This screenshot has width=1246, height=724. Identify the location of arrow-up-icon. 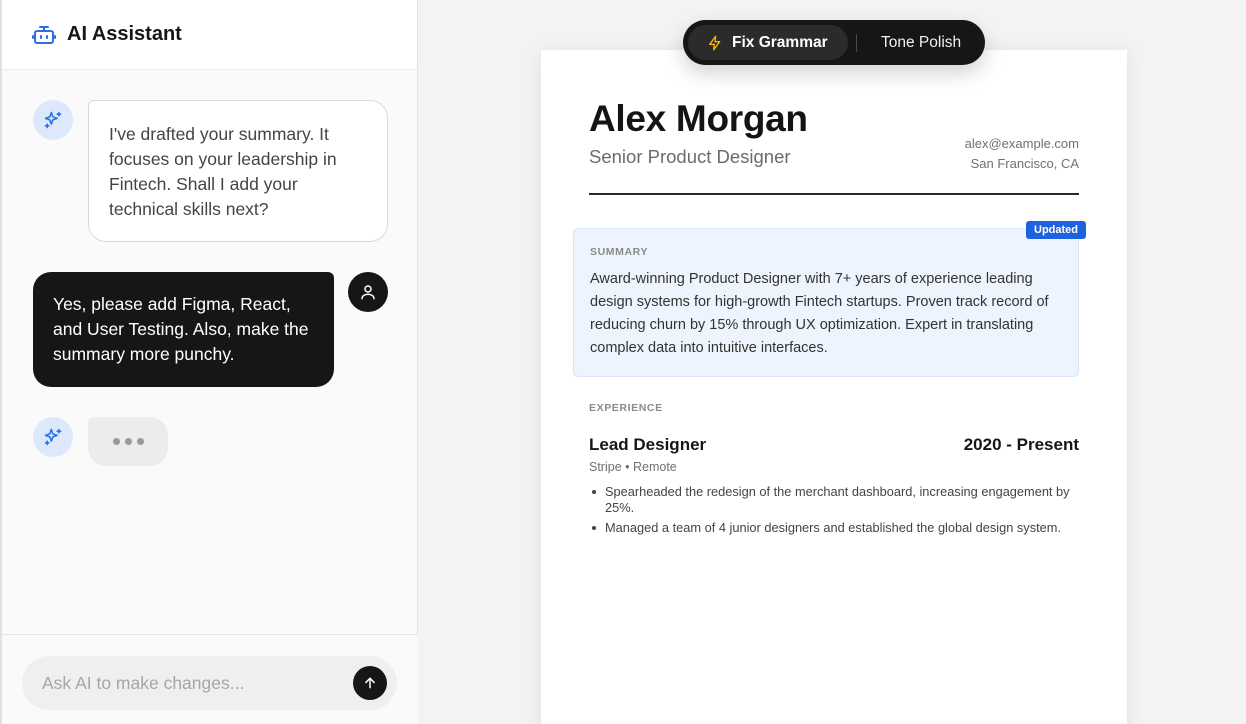
(370, 683).